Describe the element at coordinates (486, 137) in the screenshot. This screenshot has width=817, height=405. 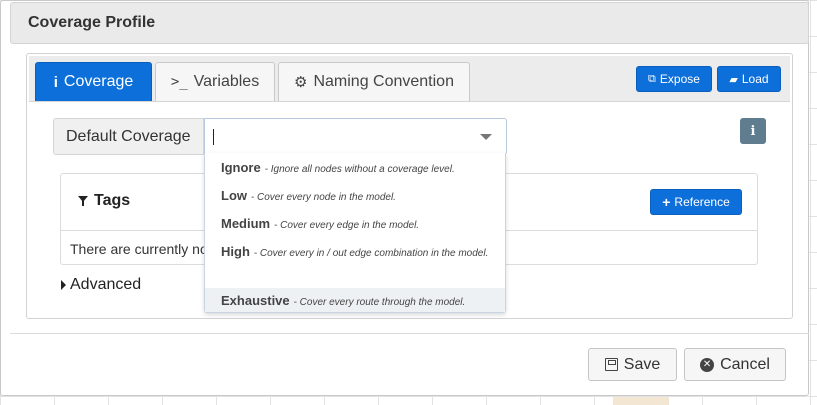
I see `chevron-down-icon` at that location.